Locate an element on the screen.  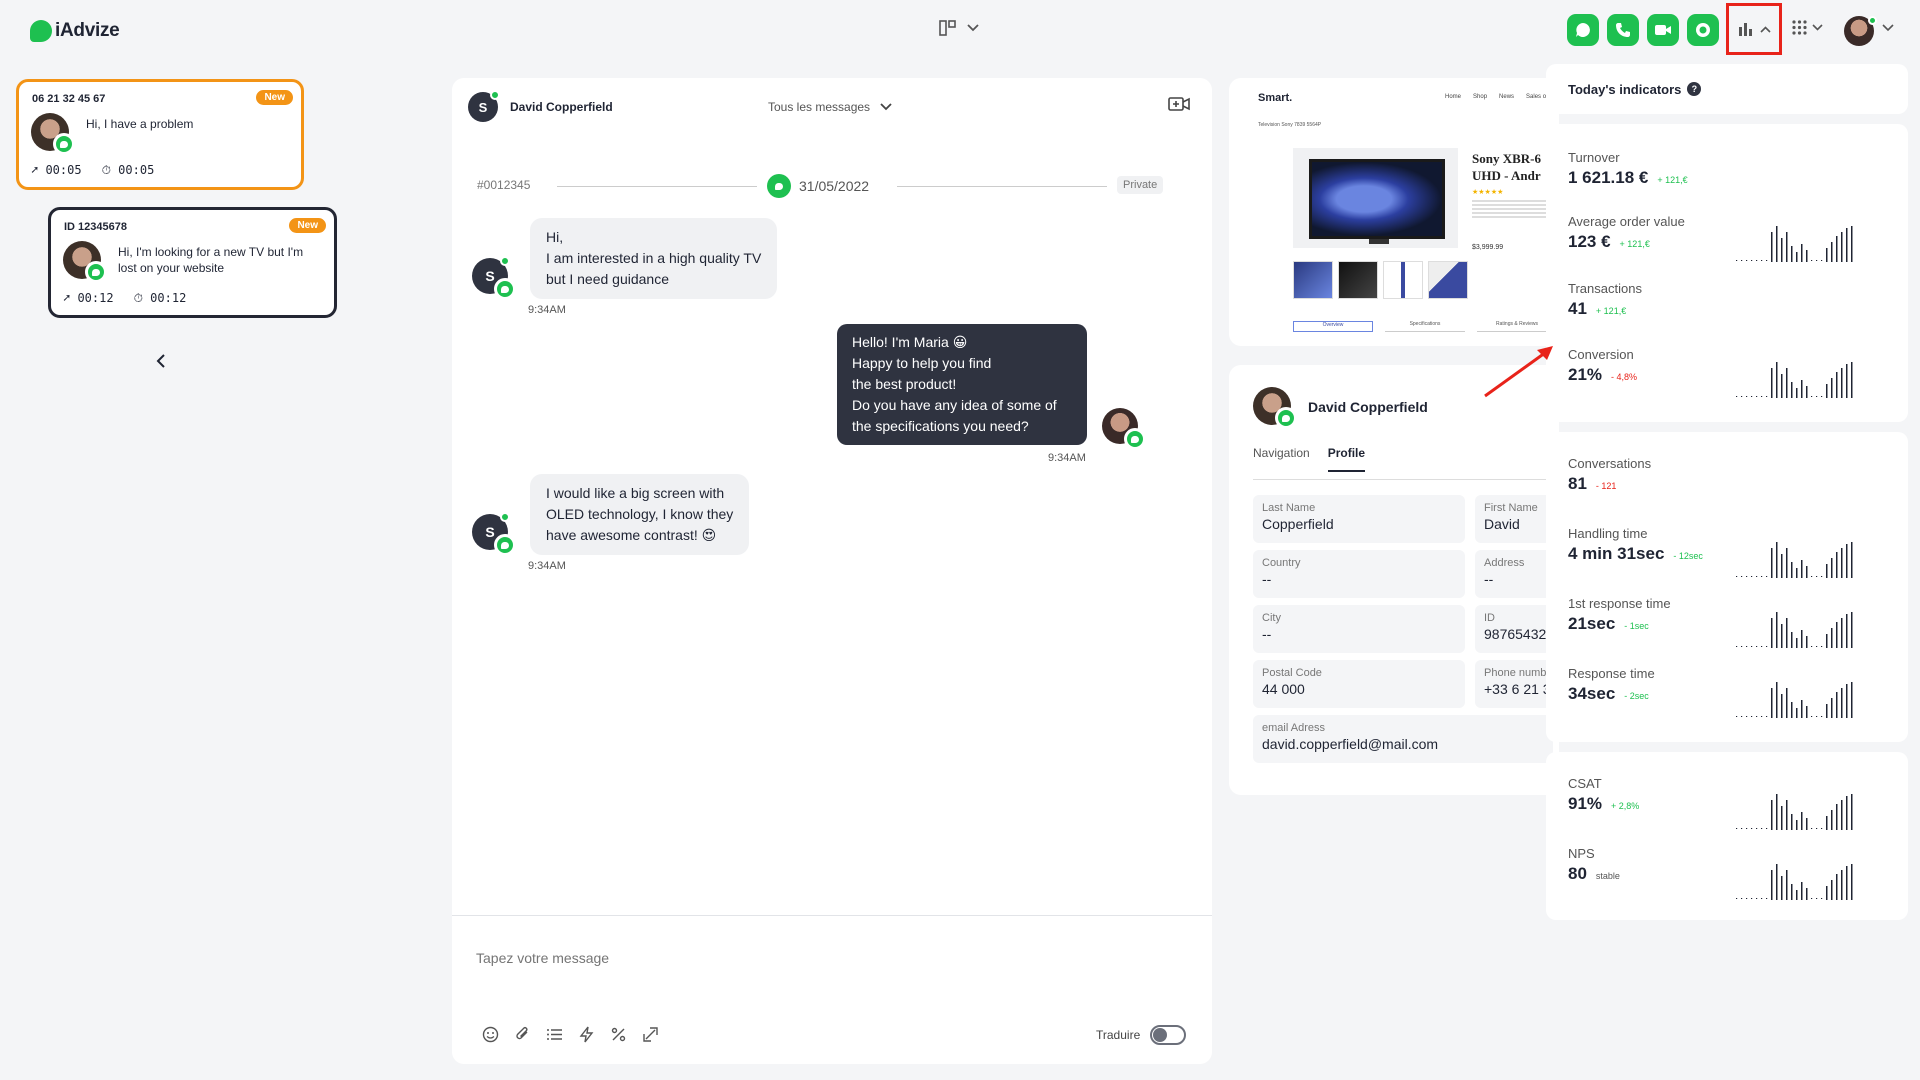
list-icon is located at coordinates (554, 1034).